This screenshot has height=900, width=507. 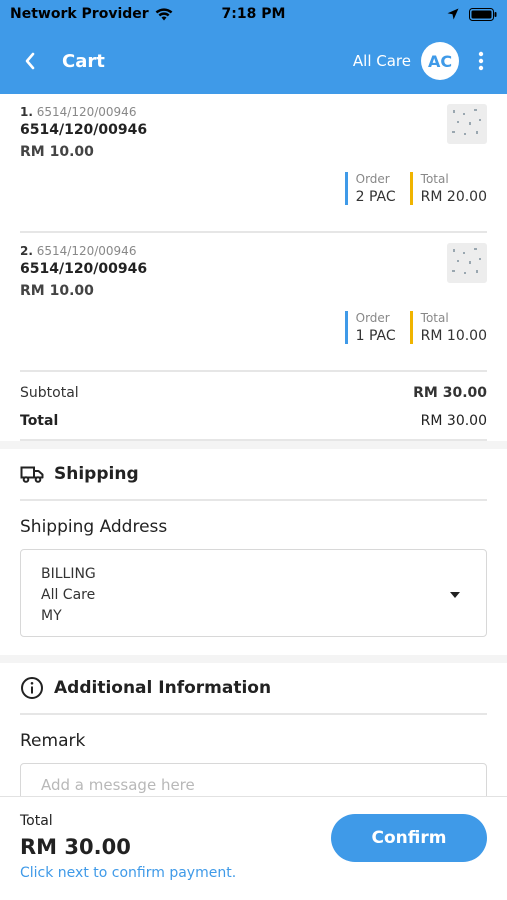 I want to click on more-vertical-icon, so click(x=481, y=61).